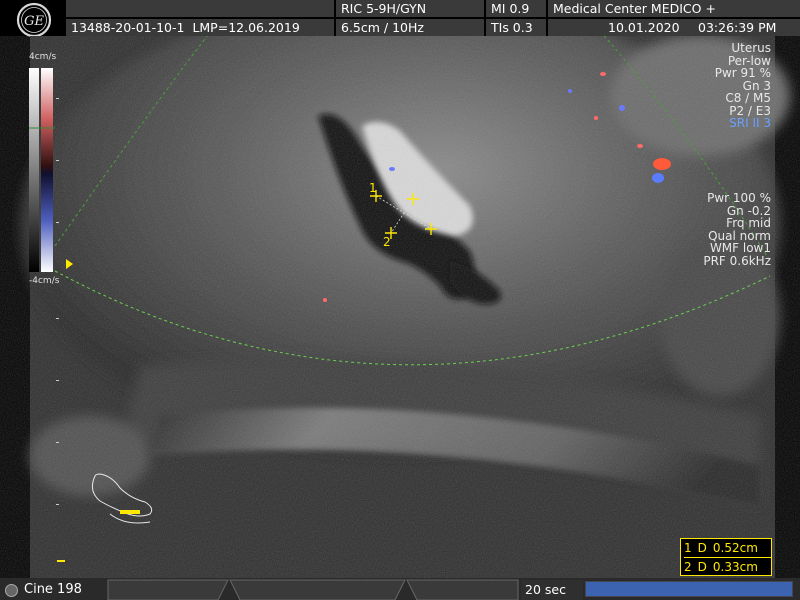  Describe the element at coordinates (200, 8) in the screenshot. I see `patient-id-cell` at that location.